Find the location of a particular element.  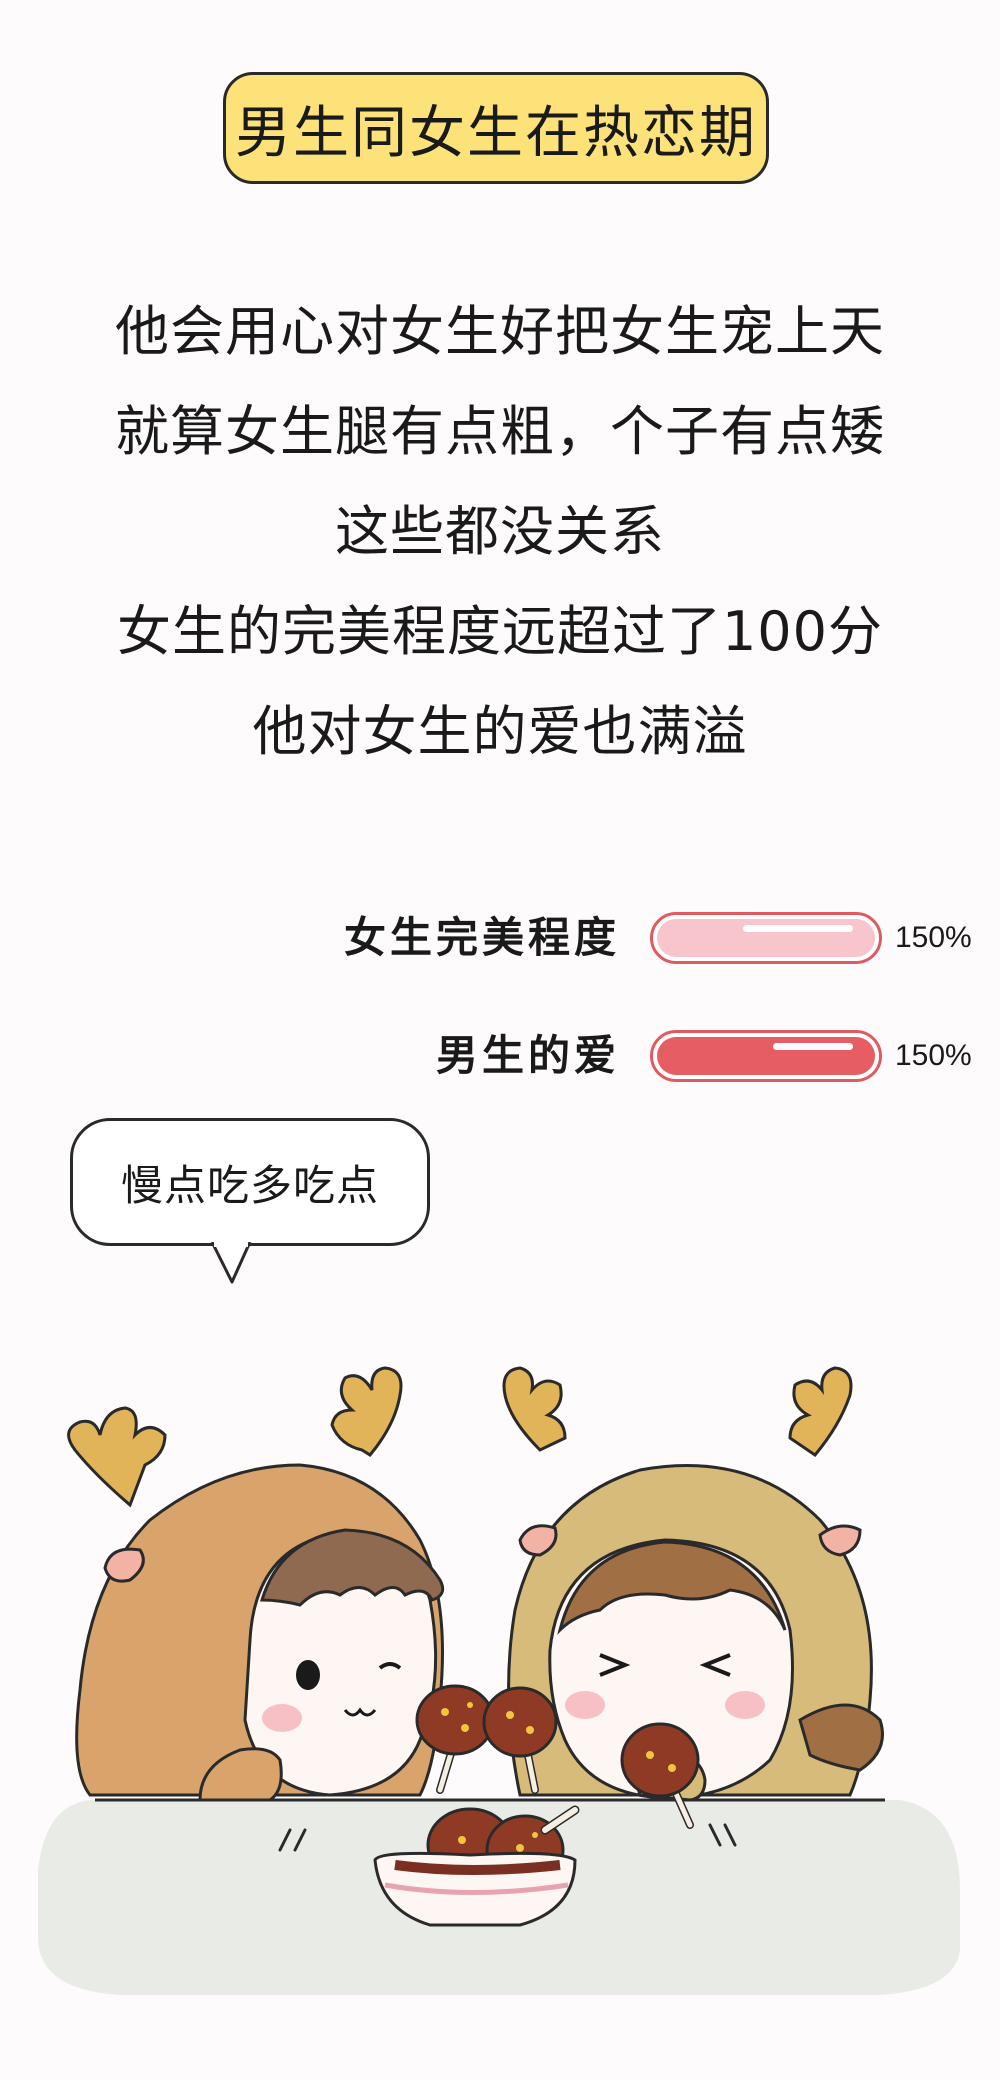

page-title: 男生同女生在热恋期 is located at coordinates (496, 133).